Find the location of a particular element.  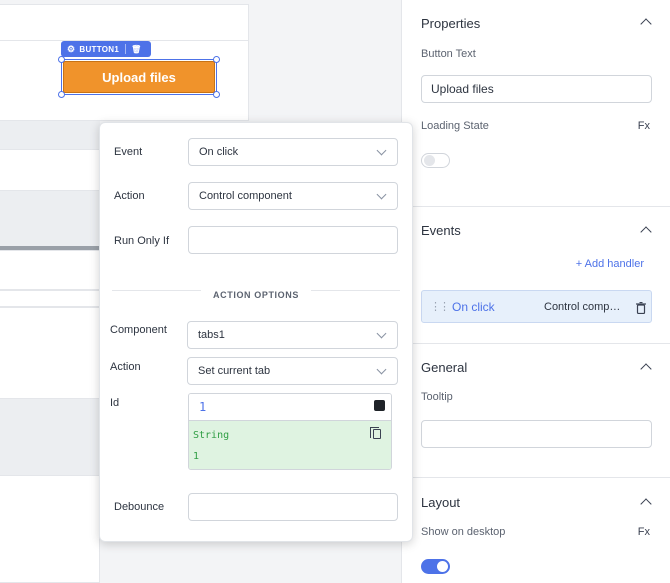

id-code-value: 1 is located at coordinates (203, 407).